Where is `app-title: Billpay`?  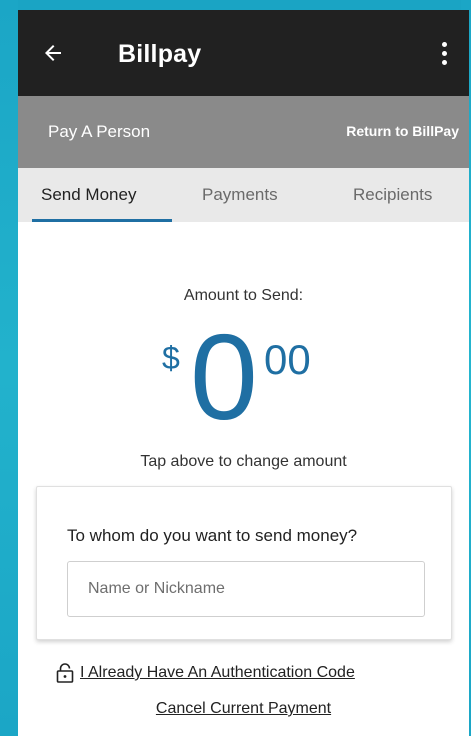
app-title: Billpay is located at coordinates (160, 54).